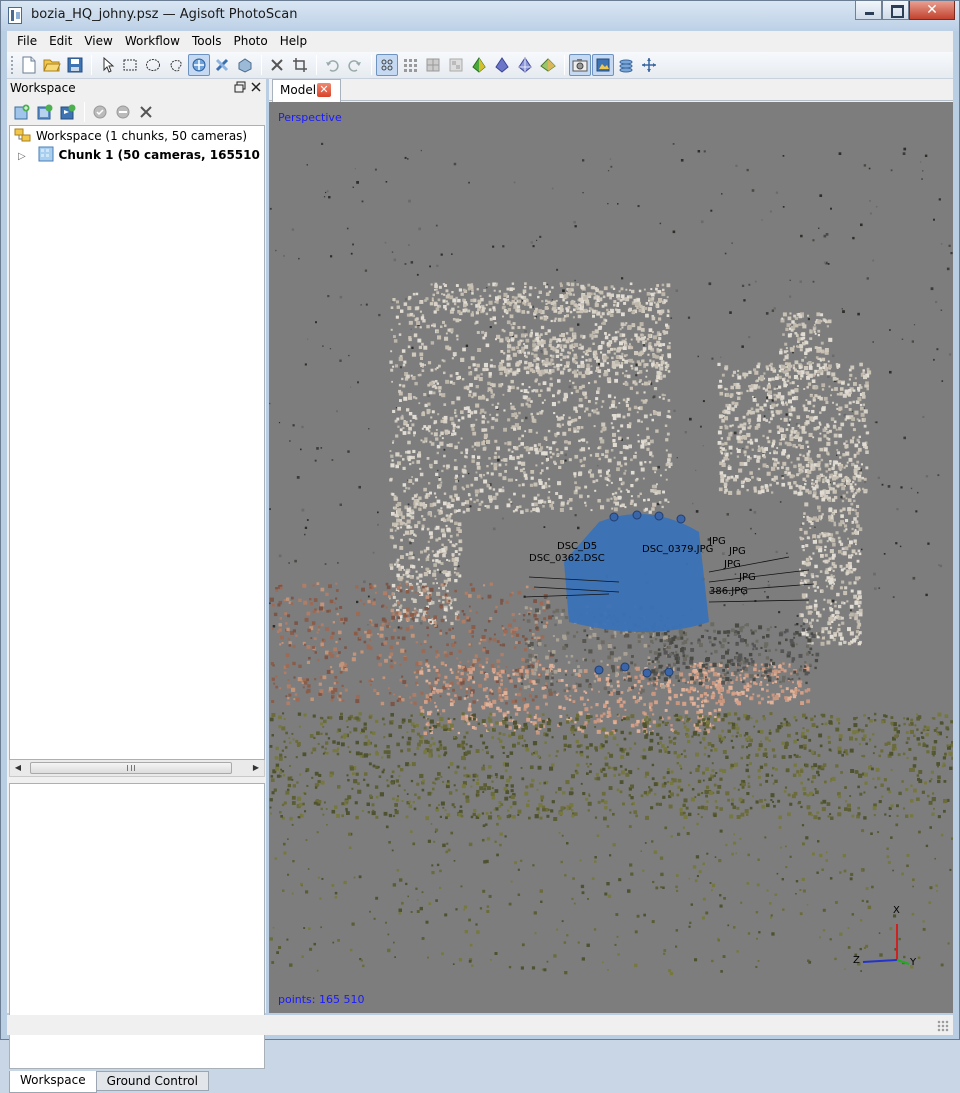 The width and height of the screenshot is (960, 1093). I want to click on add-chunk-icon, so click(22, 112).